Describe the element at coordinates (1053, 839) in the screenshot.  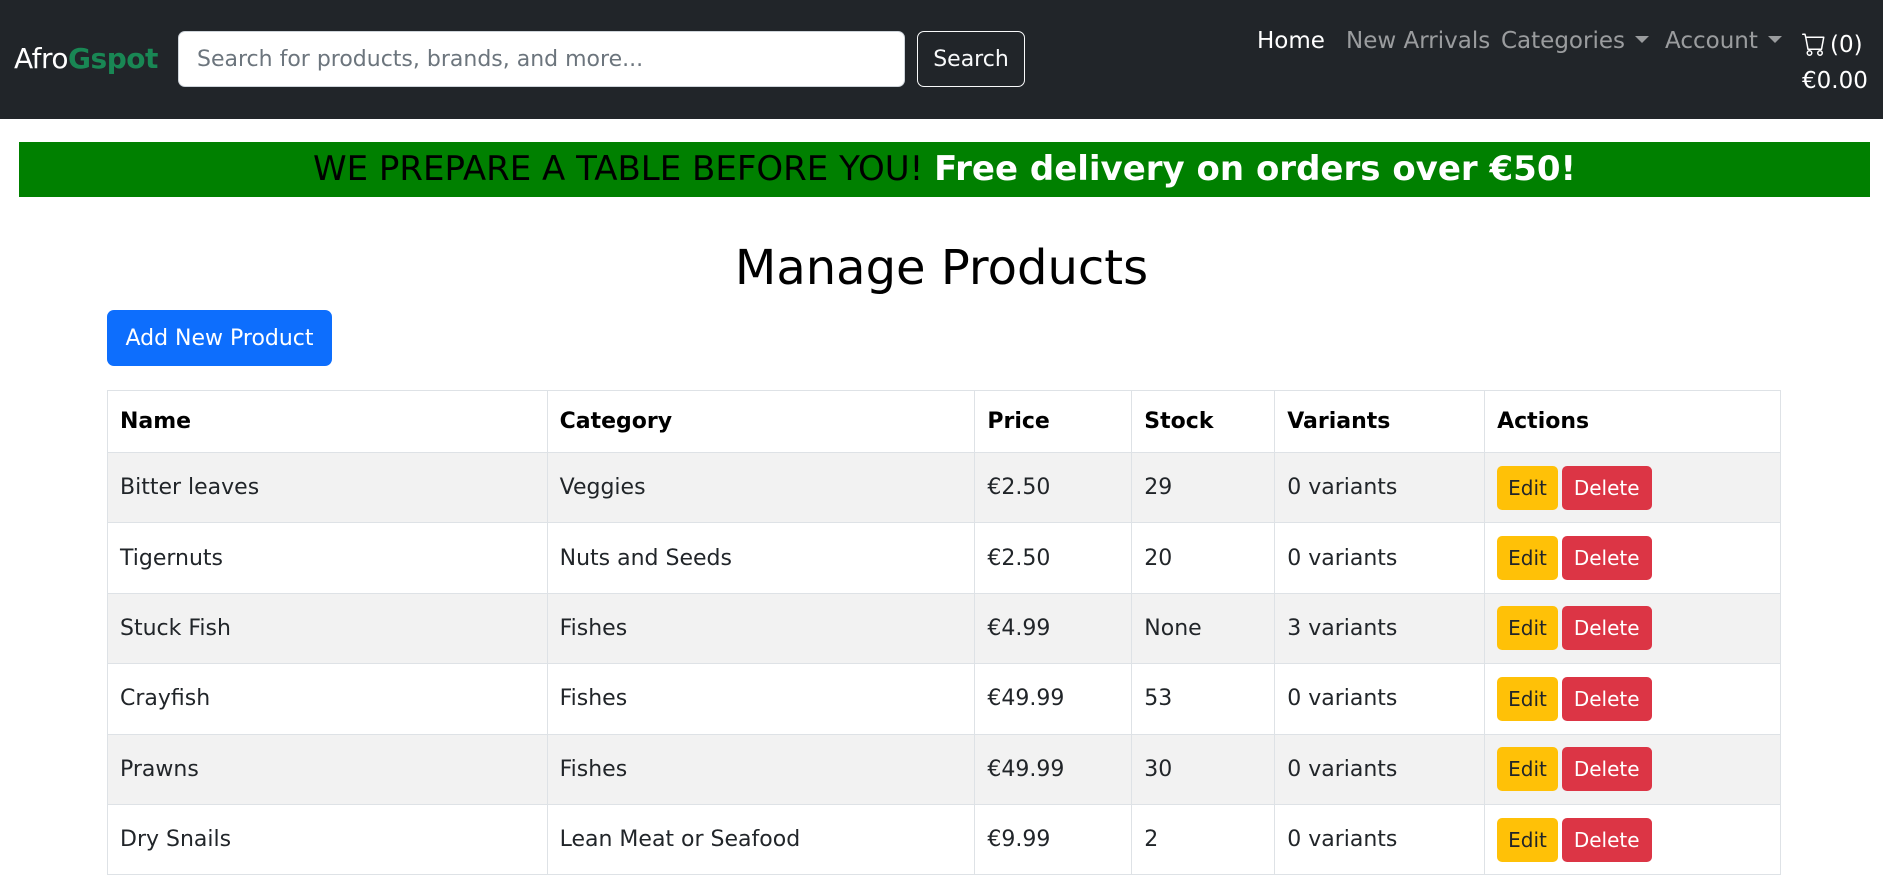
I see `product-price: €9.99` at that location.